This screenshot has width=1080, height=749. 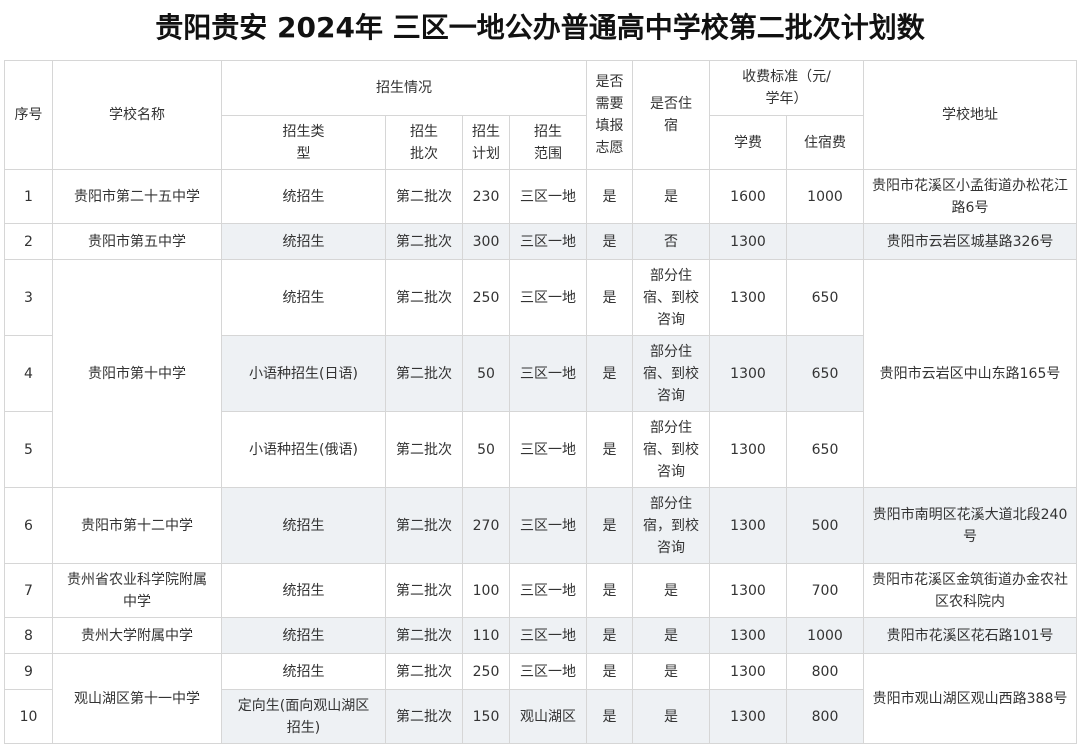 I want to click on header-scope: 招生范围, so click(x=548, y=142).